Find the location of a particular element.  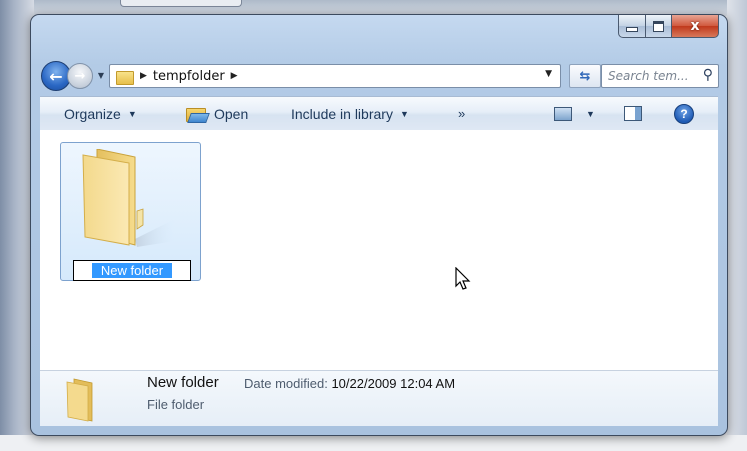

desktop-background-right is located at coordinates (737, 225).